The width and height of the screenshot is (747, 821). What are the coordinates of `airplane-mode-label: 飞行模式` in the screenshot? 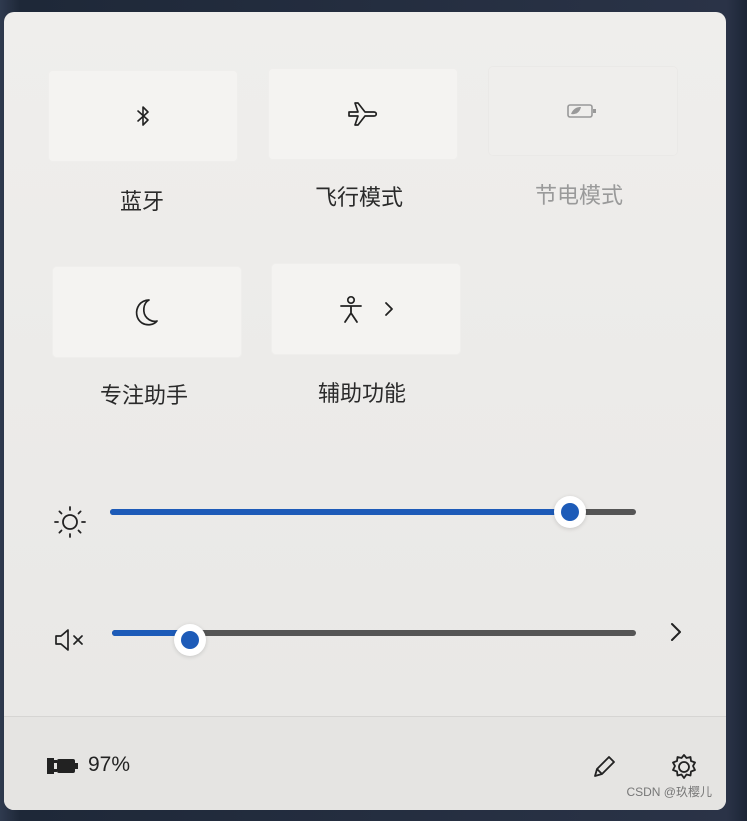 It's located at (359, 198).